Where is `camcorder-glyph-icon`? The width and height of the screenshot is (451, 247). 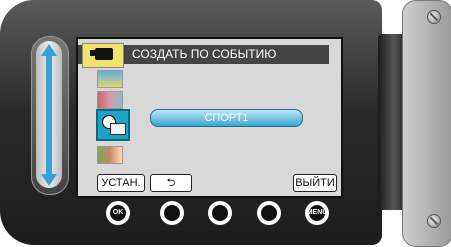 camcorder-glyph-icon is located at coordinates (101, 54).